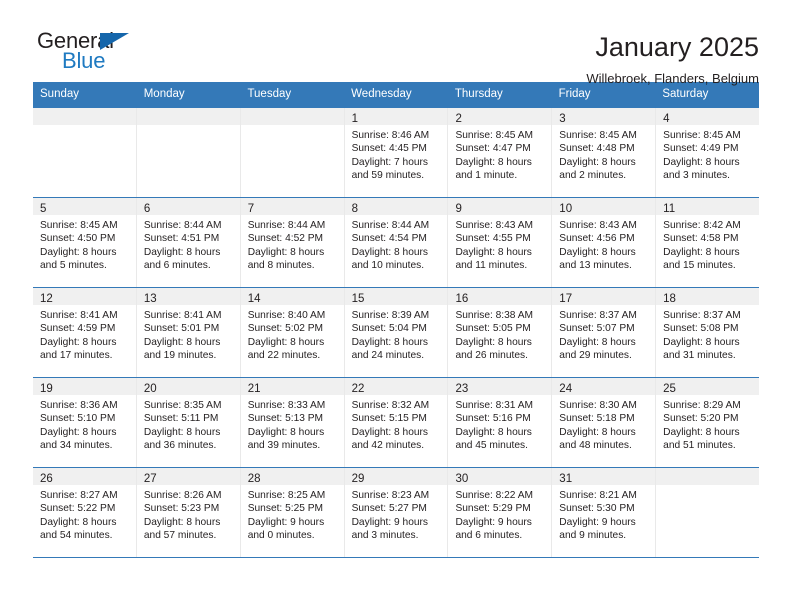 The height and width of the screenshot is (612, 792). What do you see at coordinates (390, 225) in the screenshot?
I see `sunrise-text: Sunrise: 8:44 AM` at bounding box center [390, 225].